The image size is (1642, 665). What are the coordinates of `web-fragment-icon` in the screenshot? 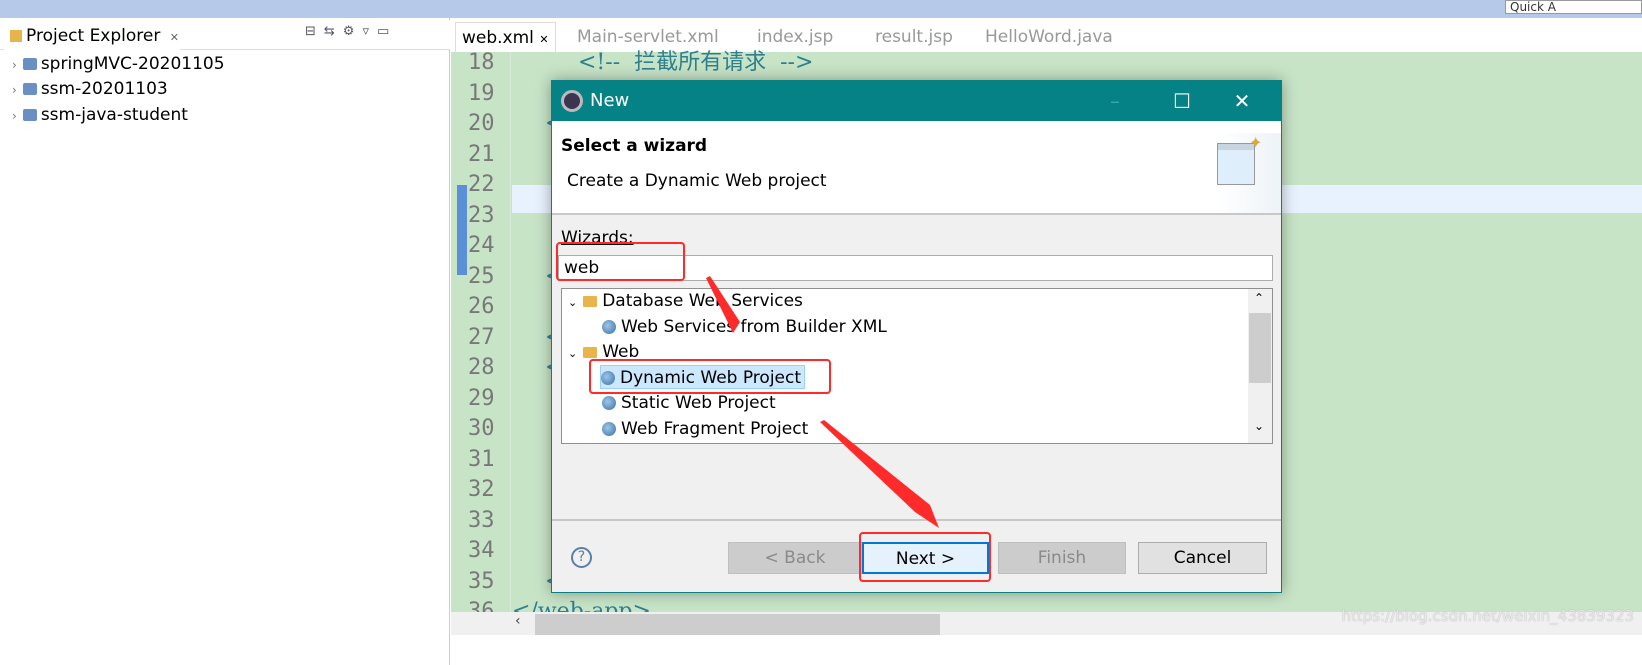 It's located at (609, 429).